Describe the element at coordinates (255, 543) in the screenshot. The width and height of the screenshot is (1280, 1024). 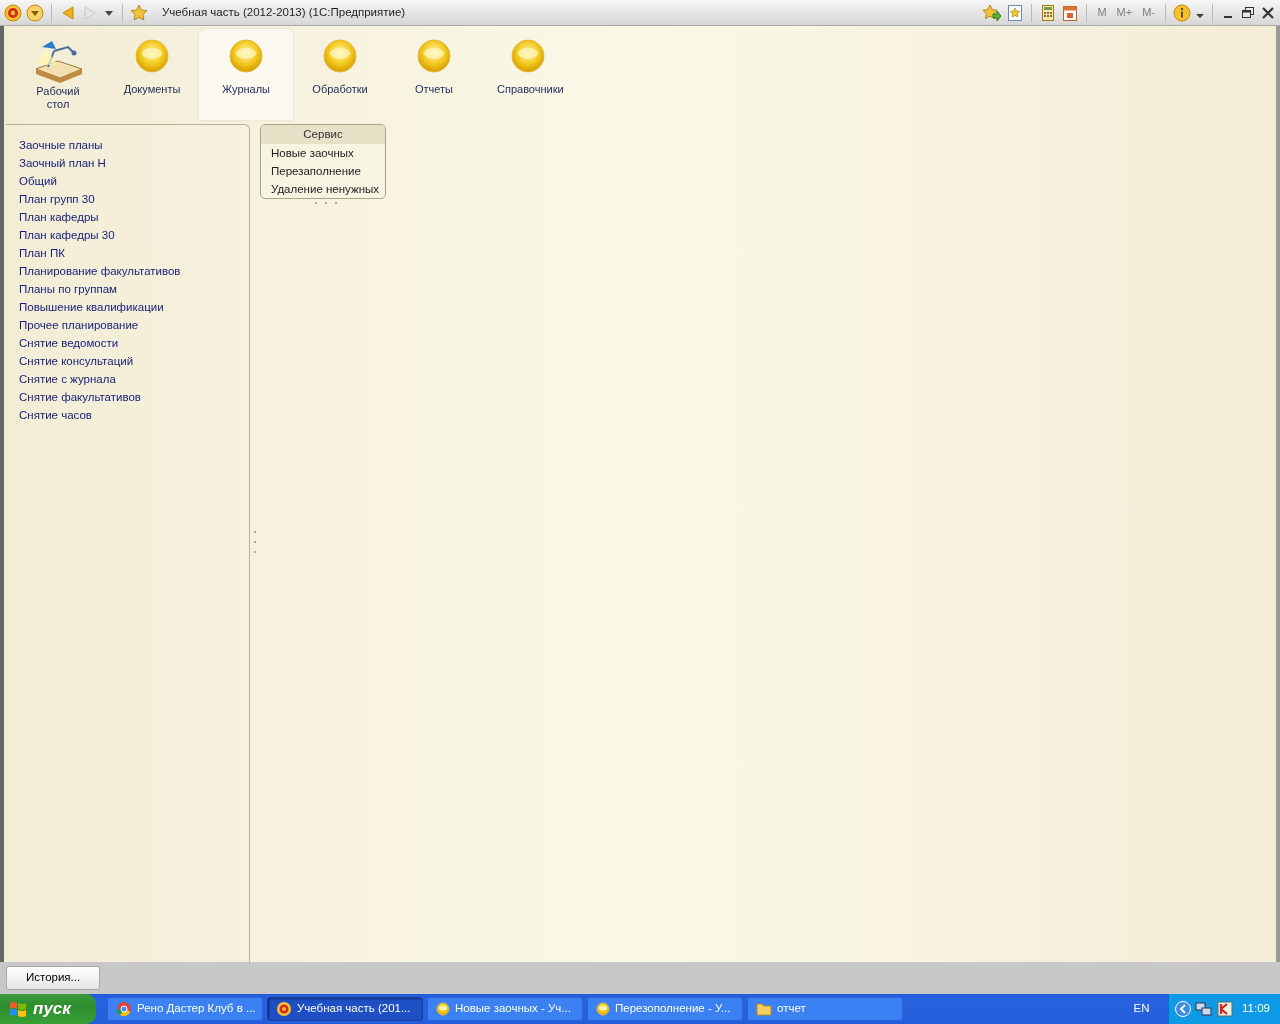
I see `splitter-grip-icon` at that location.